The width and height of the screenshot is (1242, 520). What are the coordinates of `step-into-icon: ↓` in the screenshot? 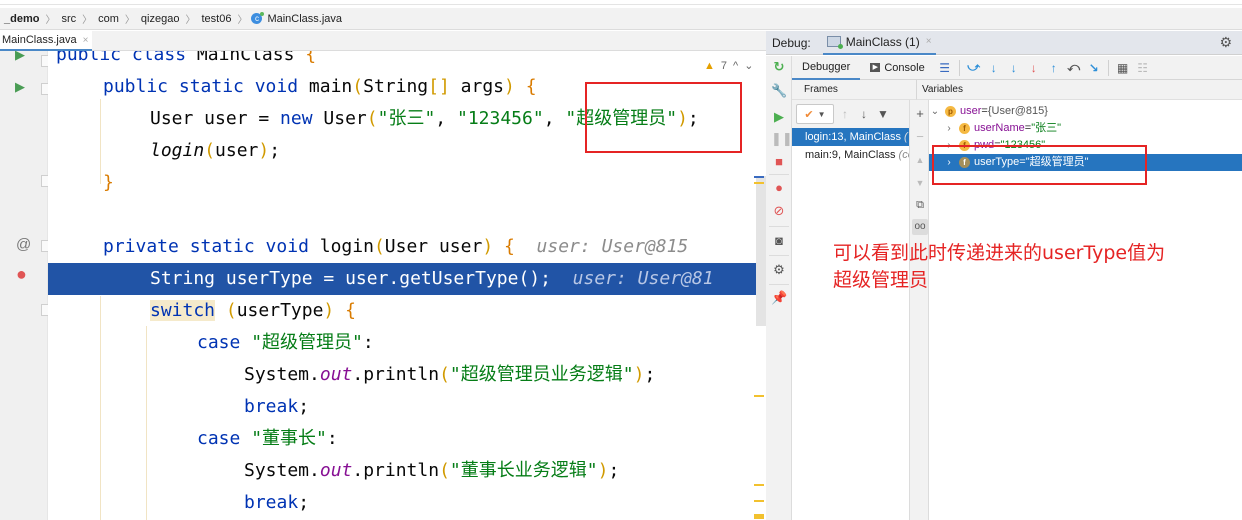 It's located at (1014, 68).